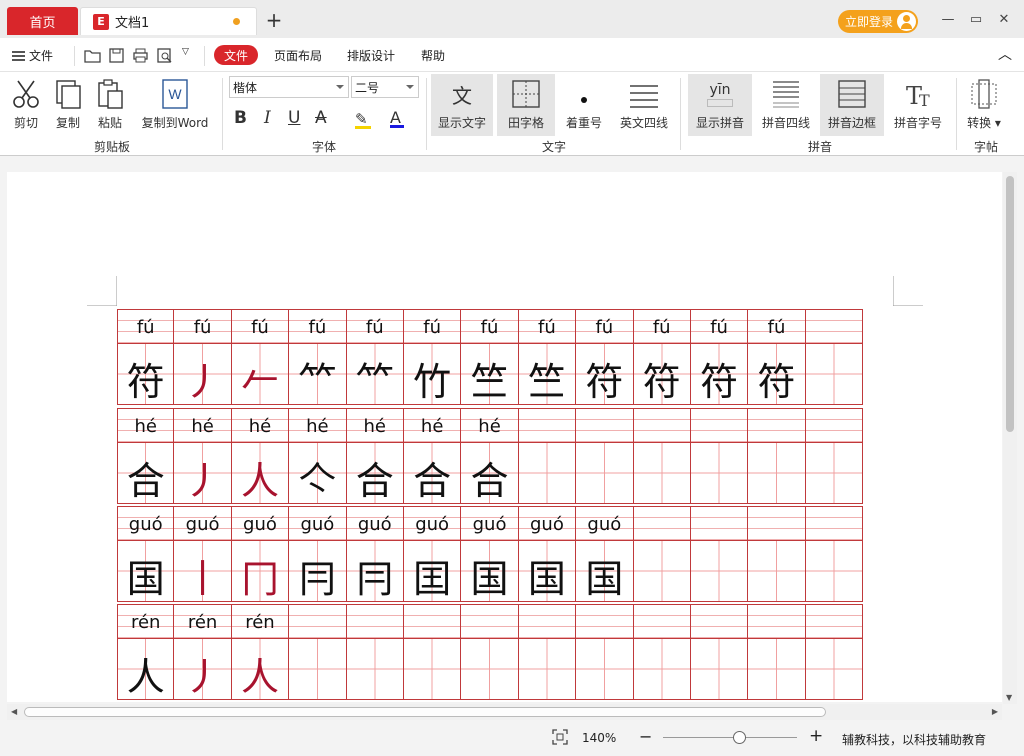 This screenshot has width=1024, height=756. I want to click on scroll-right-icon: ▶, so click(995, 711).